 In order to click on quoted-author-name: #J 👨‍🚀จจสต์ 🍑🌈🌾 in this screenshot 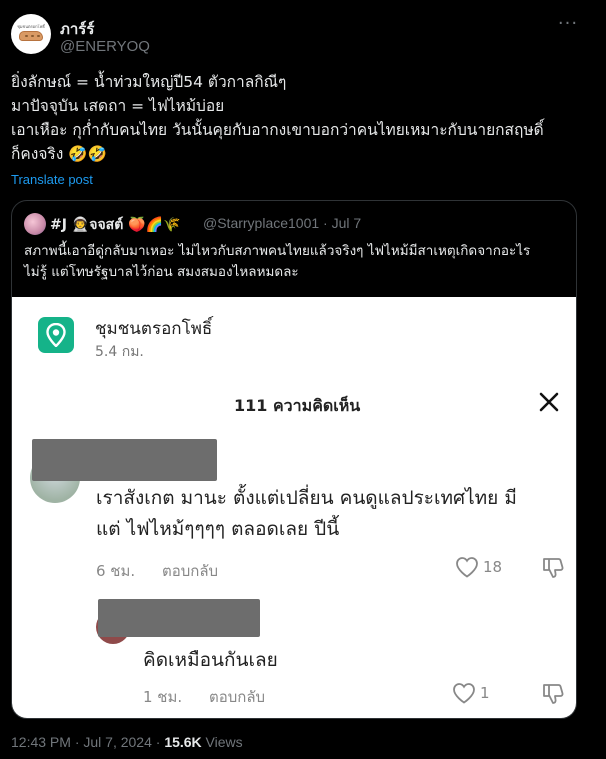, I will do `click(115, 225)`.